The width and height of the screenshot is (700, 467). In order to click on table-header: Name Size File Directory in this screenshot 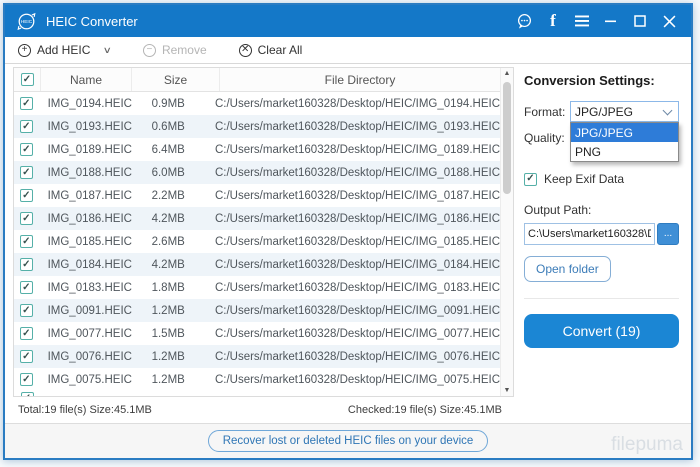, I will do `click(263, 80)`.